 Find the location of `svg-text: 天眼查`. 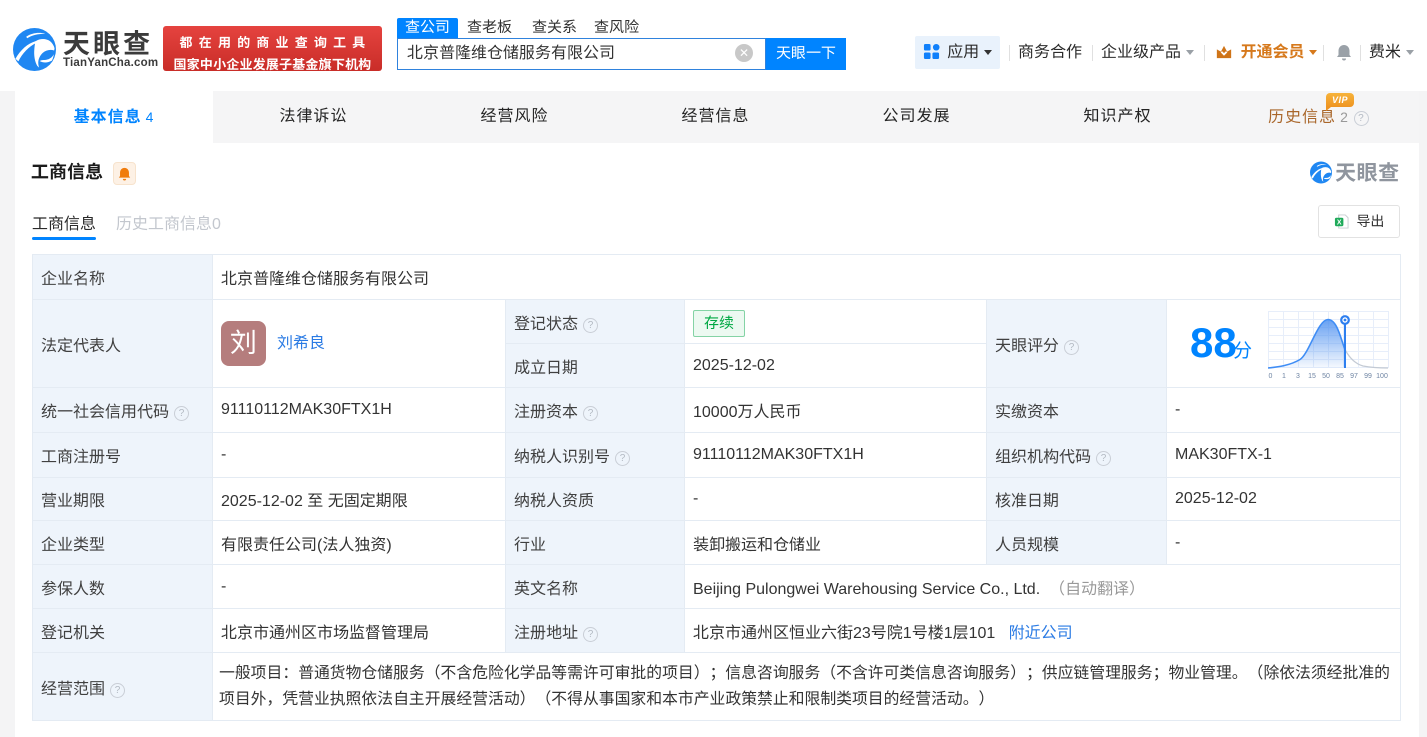

svg-text: 天眼查 is located at coordinates (1367, 173).